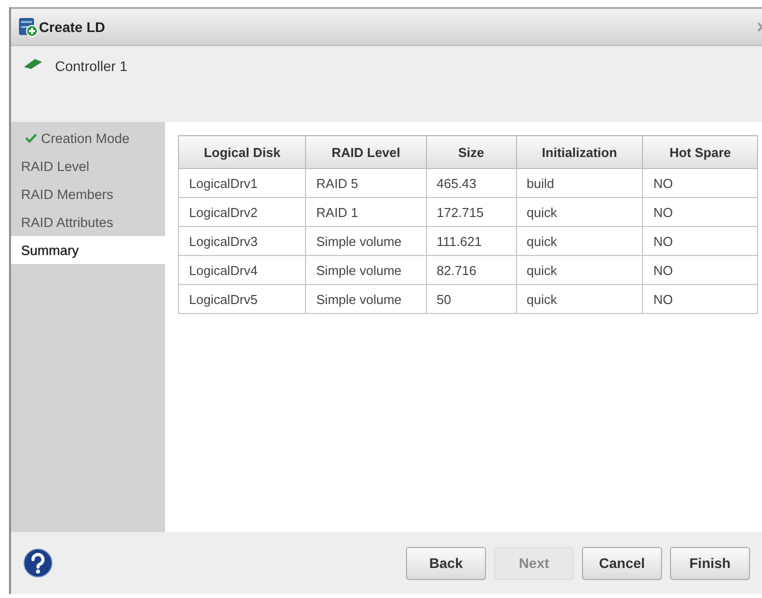  Describe the element at coordinates (471, 241) in the screenshot. I see `table-cell: 111.621` at that location.